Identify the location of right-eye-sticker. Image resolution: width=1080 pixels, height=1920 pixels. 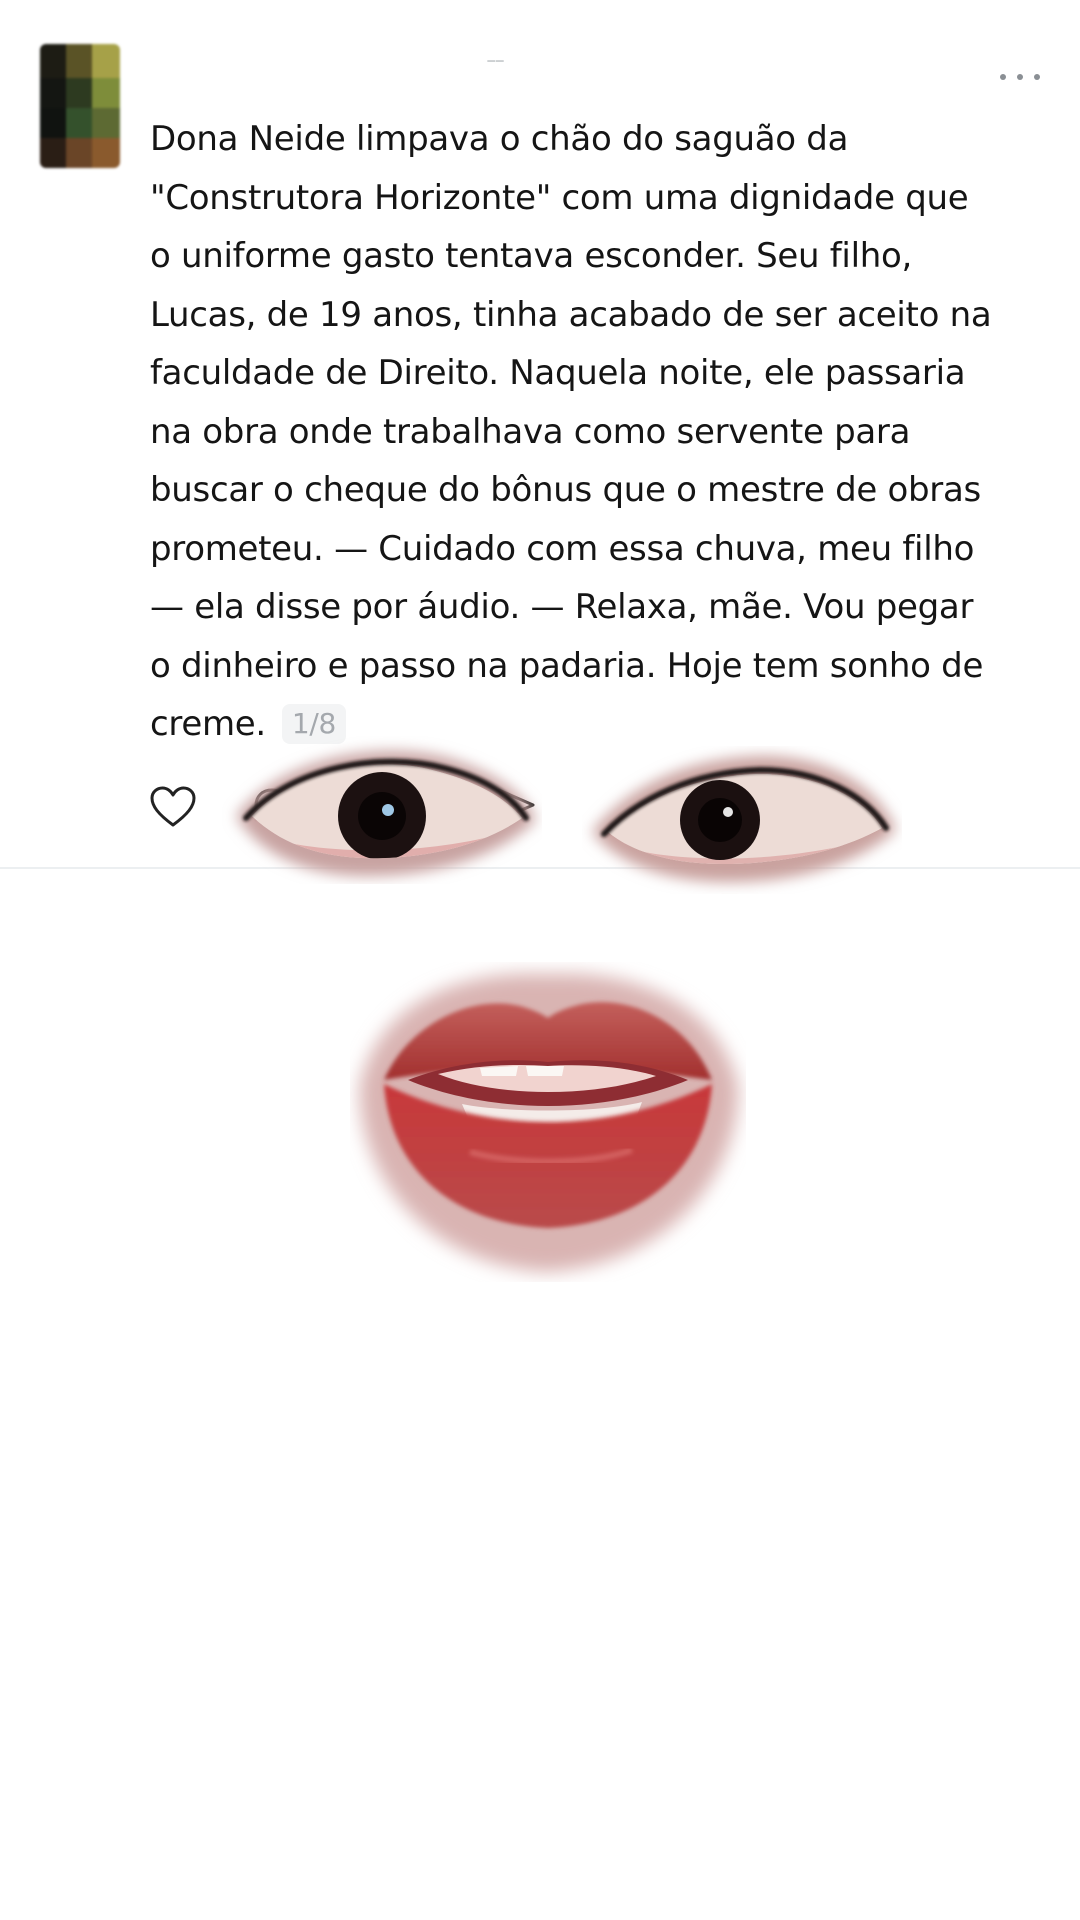
(744, 819).